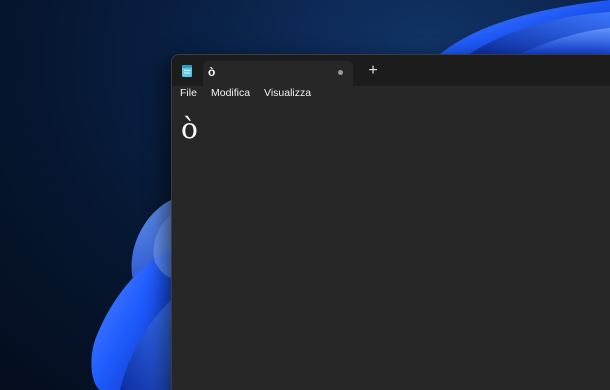 The width and height of the screenshot is (610, 390). What do you see at coordinates (212, 72) in the screenshot?
I see `tab-title: ò` at bounding box center [212, 72].